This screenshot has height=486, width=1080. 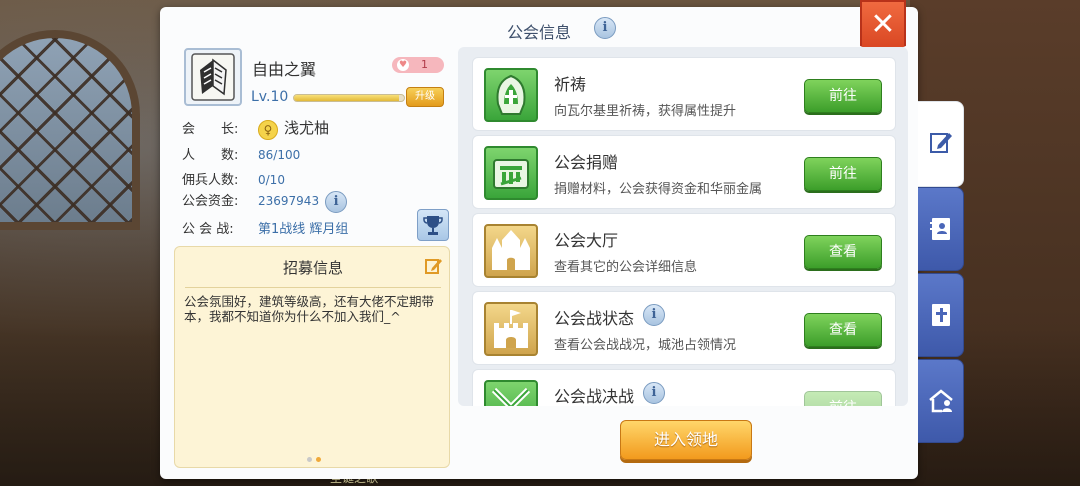 What do you see at coordinates (626, 267) in the screenshot?
I see `item-desc: 查看其它的公会详细信息` at bounding box center [626, 267].